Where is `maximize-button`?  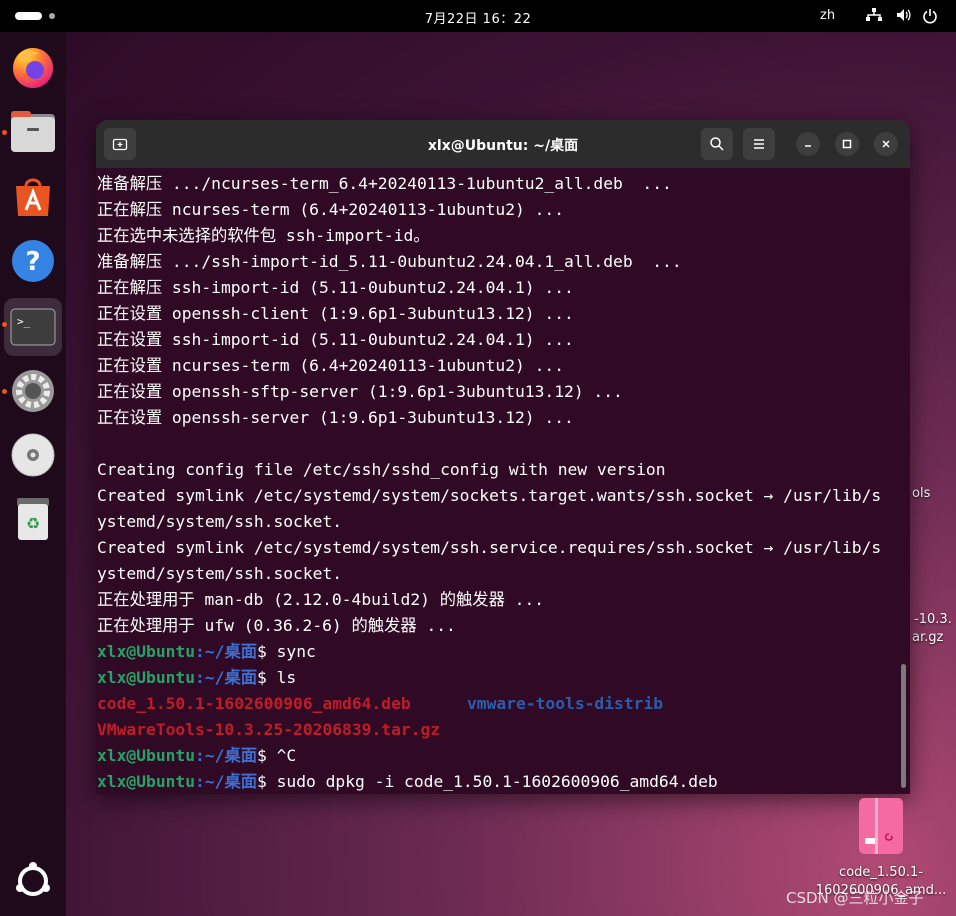 maximize-button is located at coordinates (847, 144).